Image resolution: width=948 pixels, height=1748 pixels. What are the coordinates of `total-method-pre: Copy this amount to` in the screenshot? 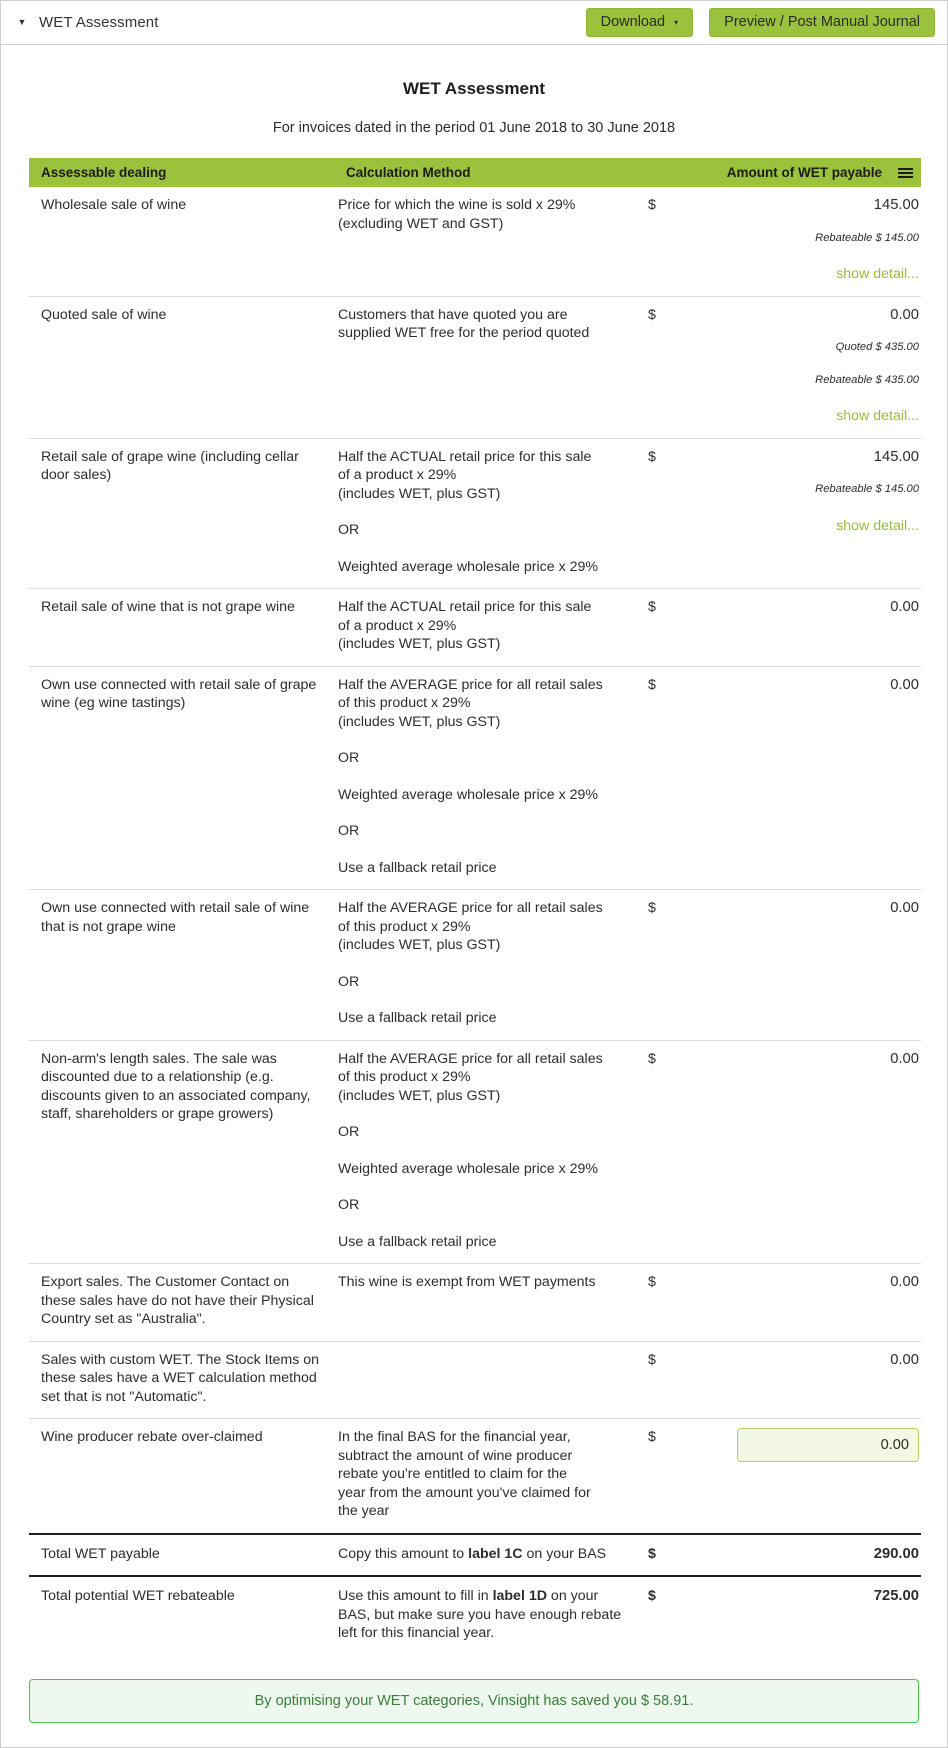 It's located at (403, 1553).